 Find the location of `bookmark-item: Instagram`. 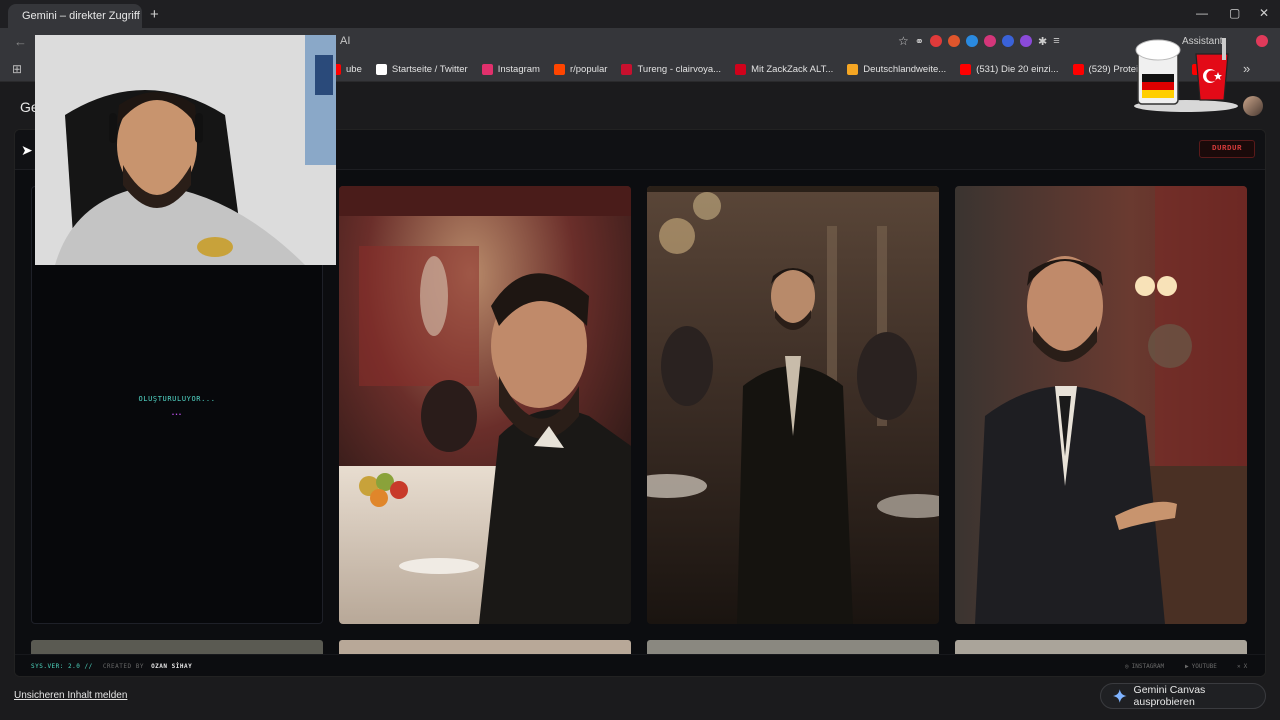

bookmark-item: Instagram is located at coordinates (510, 69).